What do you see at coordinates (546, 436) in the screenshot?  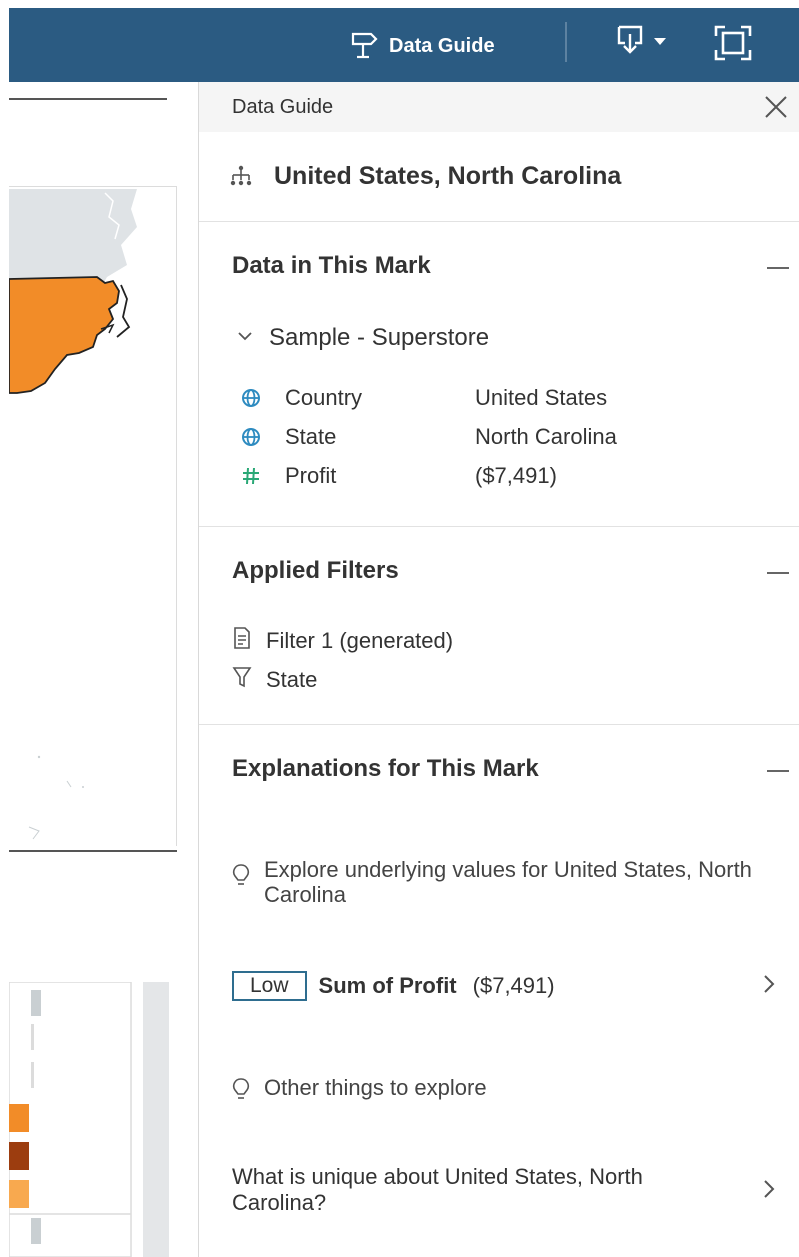 I see `field-value: North Carolina` at bounding box center [546, 436].